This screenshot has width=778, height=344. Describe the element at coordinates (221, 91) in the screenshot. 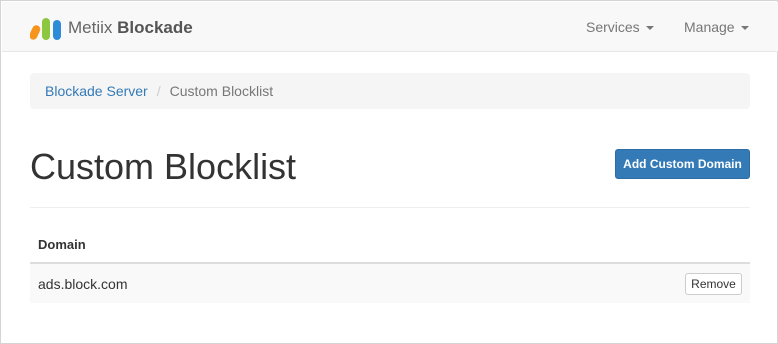

I see `breadcrumb-current: Custom Blocklist` at that location.